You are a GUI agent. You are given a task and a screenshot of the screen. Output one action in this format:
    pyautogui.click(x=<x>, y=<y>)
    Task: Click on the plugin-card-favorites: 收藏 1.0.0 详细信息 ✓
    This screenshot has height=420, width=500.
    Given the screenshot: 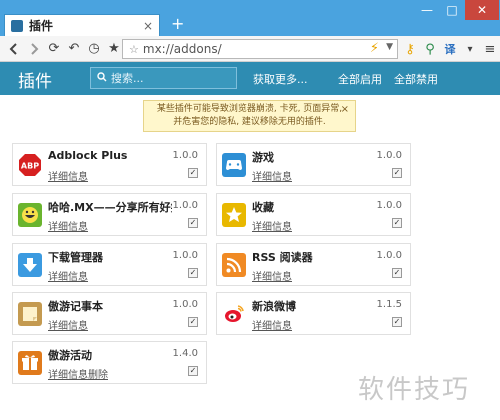 What is the action you would take?
    pyautogui.click(x=313, y=214)
    